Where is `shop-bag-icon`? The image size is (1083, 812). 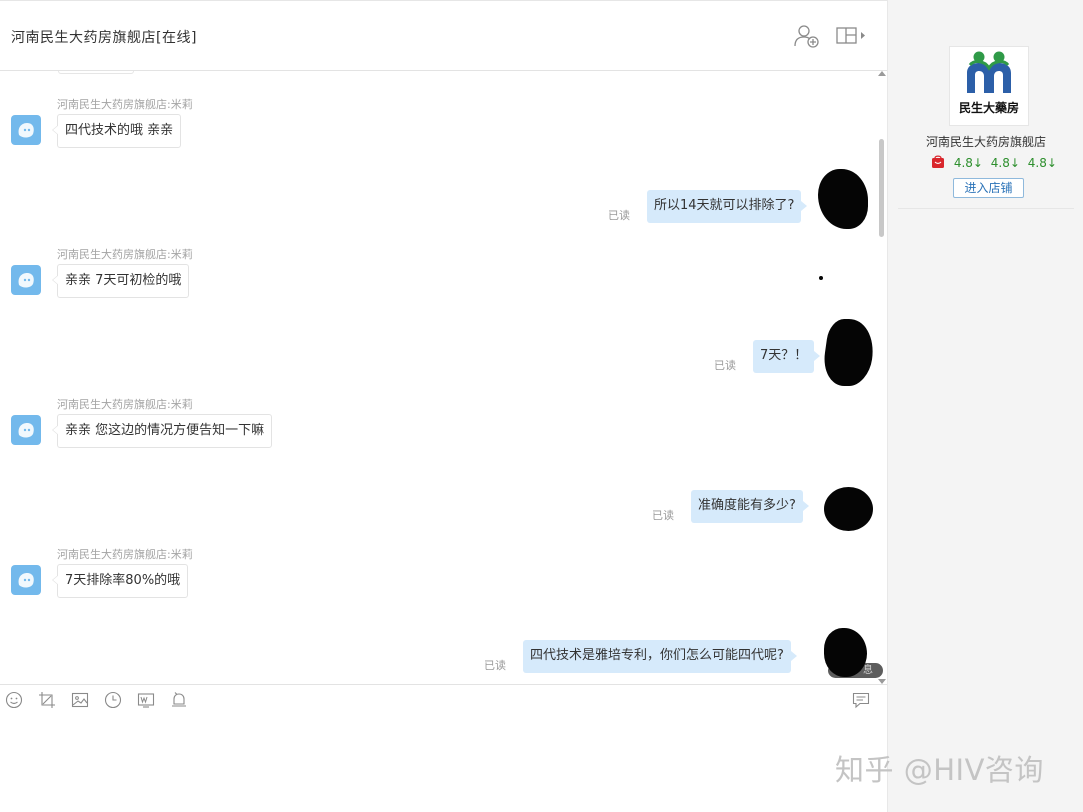
shop-bag-icon is located at coordinates (938, 162).